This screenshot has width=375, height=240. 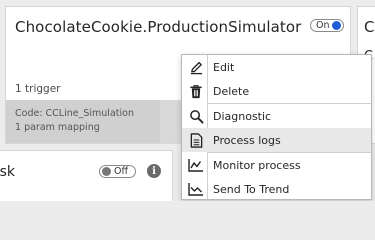 What do you see at coordinates (196, 140) in the screenshot?
I see `document-icon` at bounding box center [196, 140].